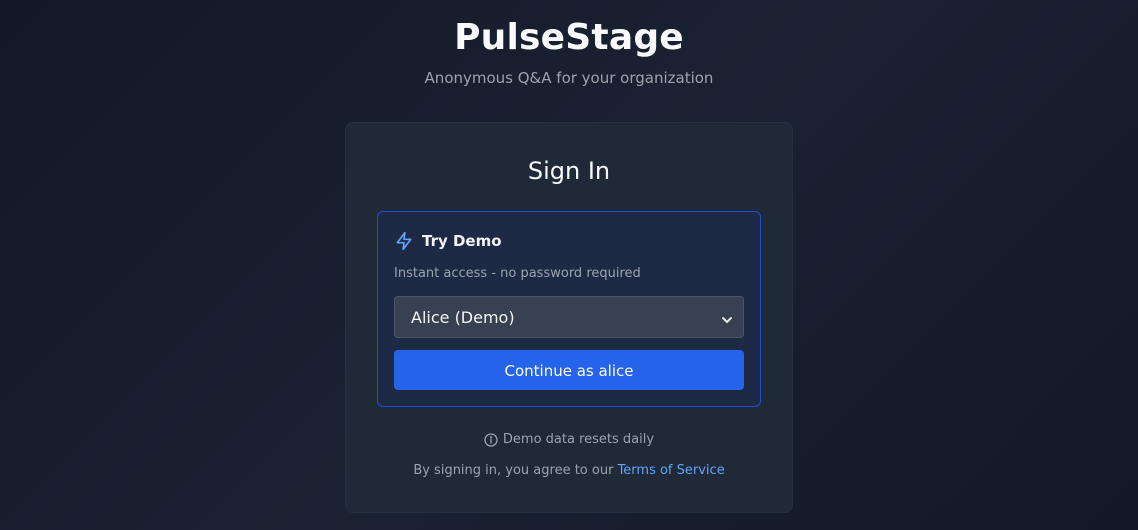 The height and width of the screenshot is (530, 1138). Describe the element at coordinates (578, 439) in the screenshot. I see `demo-reset-text: Demo data resets daily` at that location.